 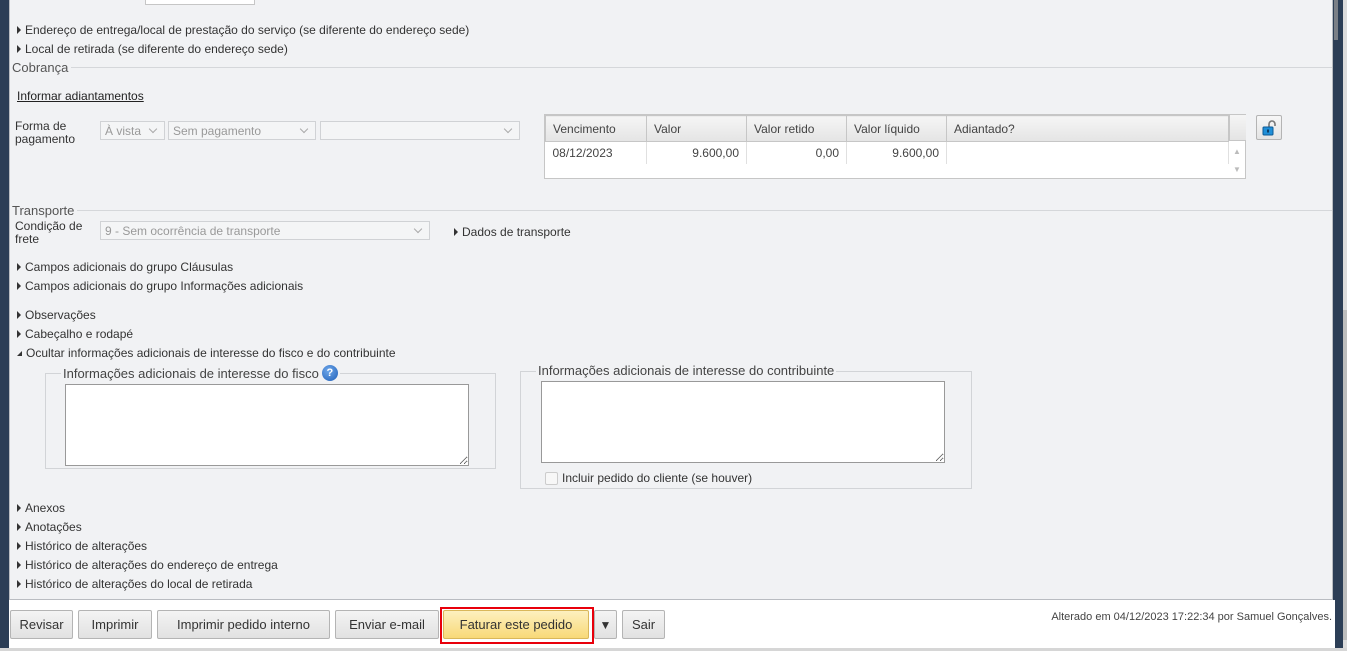 What do you see at coordinates (19, 353) in the screenshot?
I see `caret-down-icon` at bounding box center [19, 353].